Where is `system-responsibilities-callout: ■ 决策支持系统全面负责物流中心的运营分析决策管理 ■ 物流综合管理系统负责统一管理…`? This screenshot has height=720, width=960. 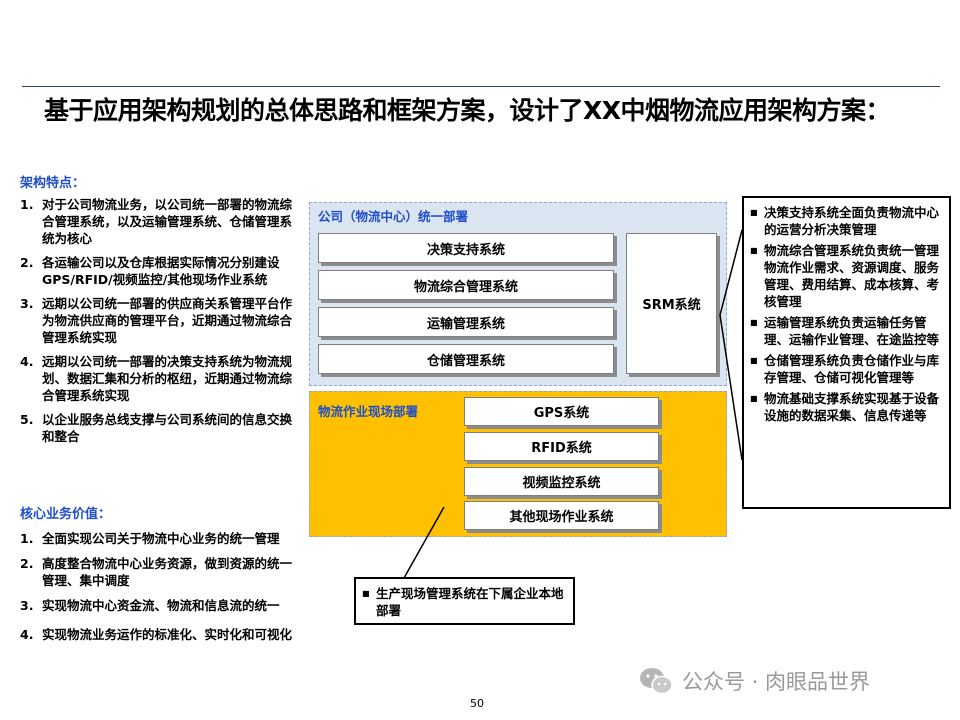 system-responsibilities-callout: ■ 决策支持系统全面负责物流中心的运营分析决策管理 ■ 物流综合管理系统负责统一管理… is located at coordinates (846, 352).